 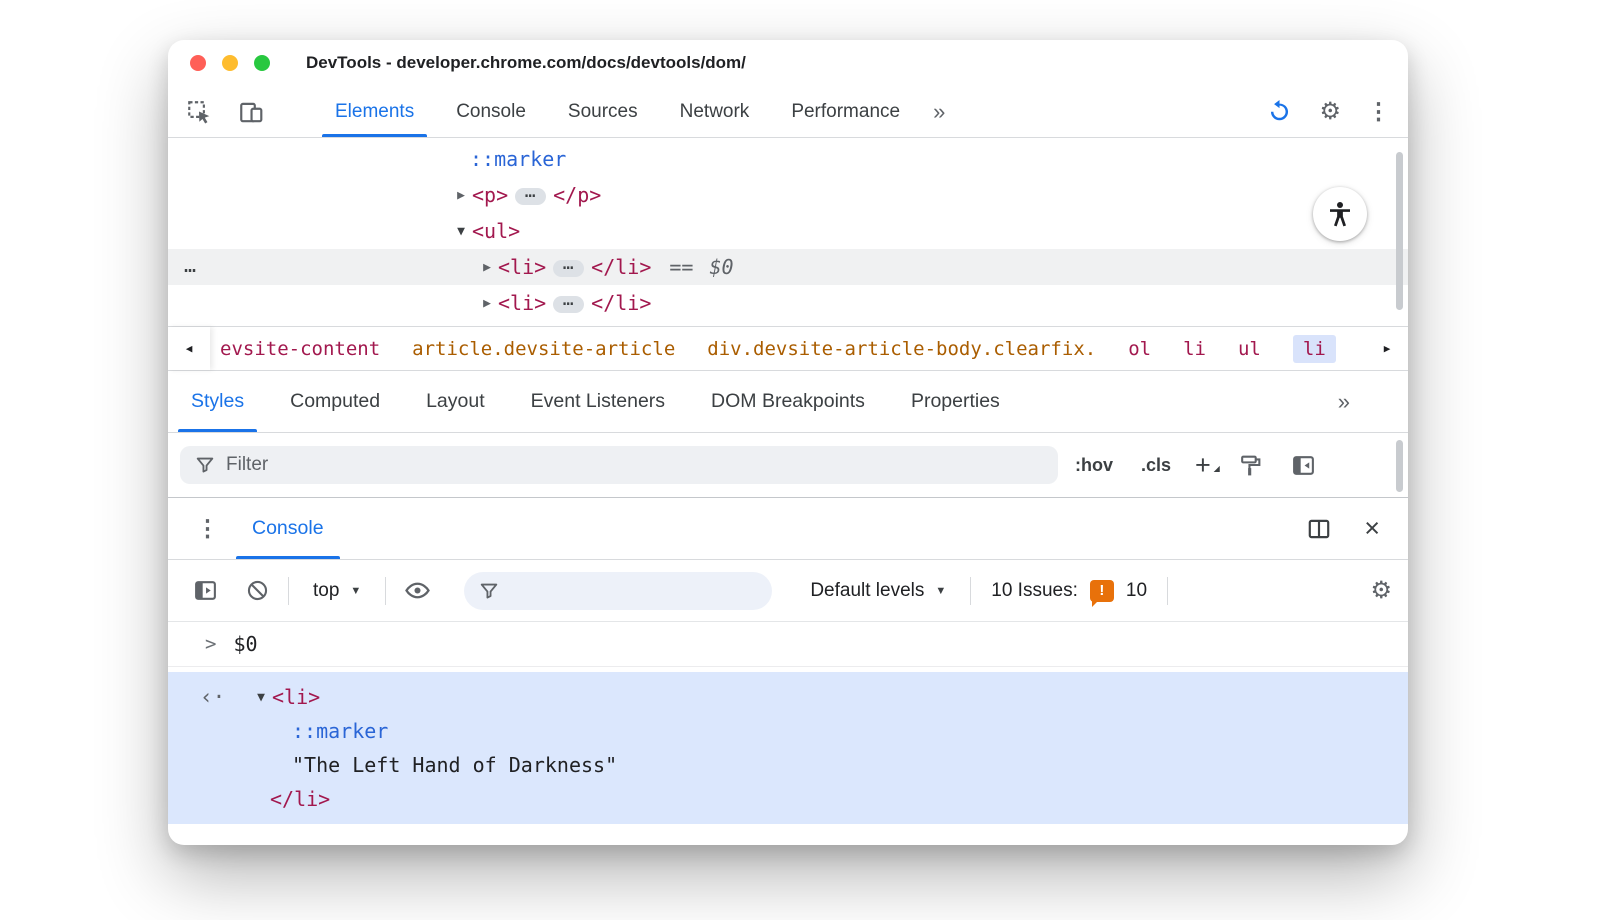 I want to click on close-drawer-icon: ×, so click(x=1372, y=528).